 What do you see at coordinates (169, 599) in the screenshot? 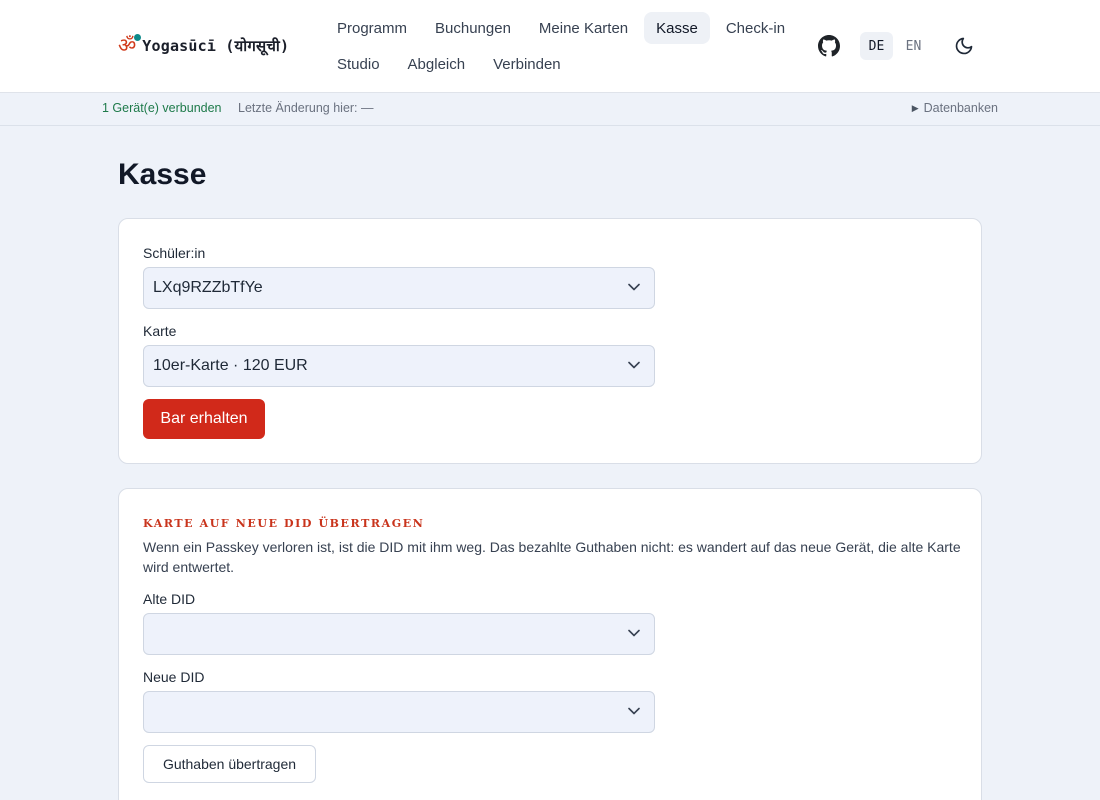
I see `old-did-label: Alte DID` at bounding box center [169, 599].